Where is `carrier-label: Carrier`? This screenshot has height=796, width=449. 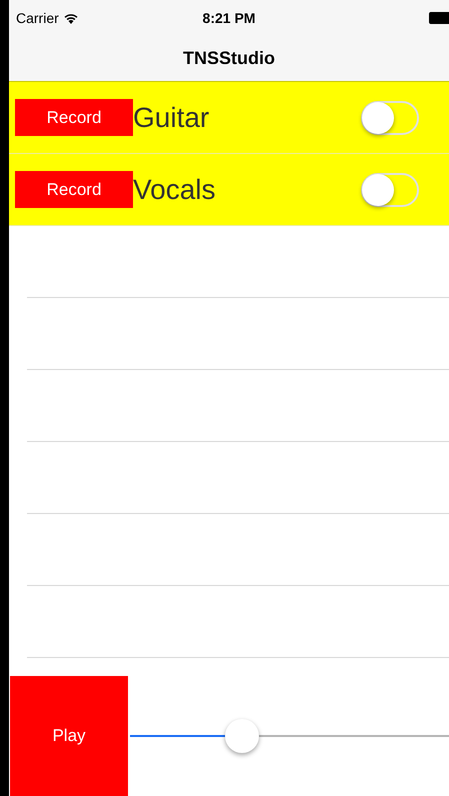
carrier-label: Carrier is located at coordinates (37, 18).